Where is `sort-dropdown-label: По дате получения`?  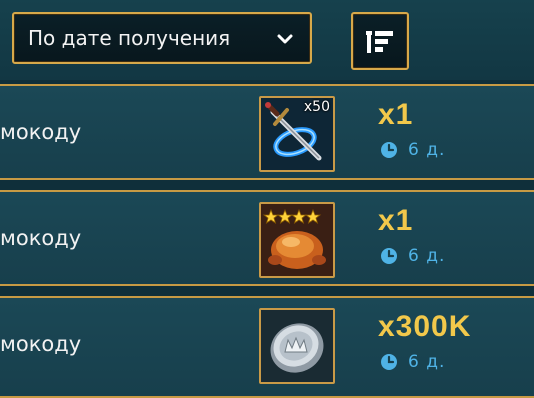
sort-dropdown-label: По дате получения is located at coordinates (129, 38).